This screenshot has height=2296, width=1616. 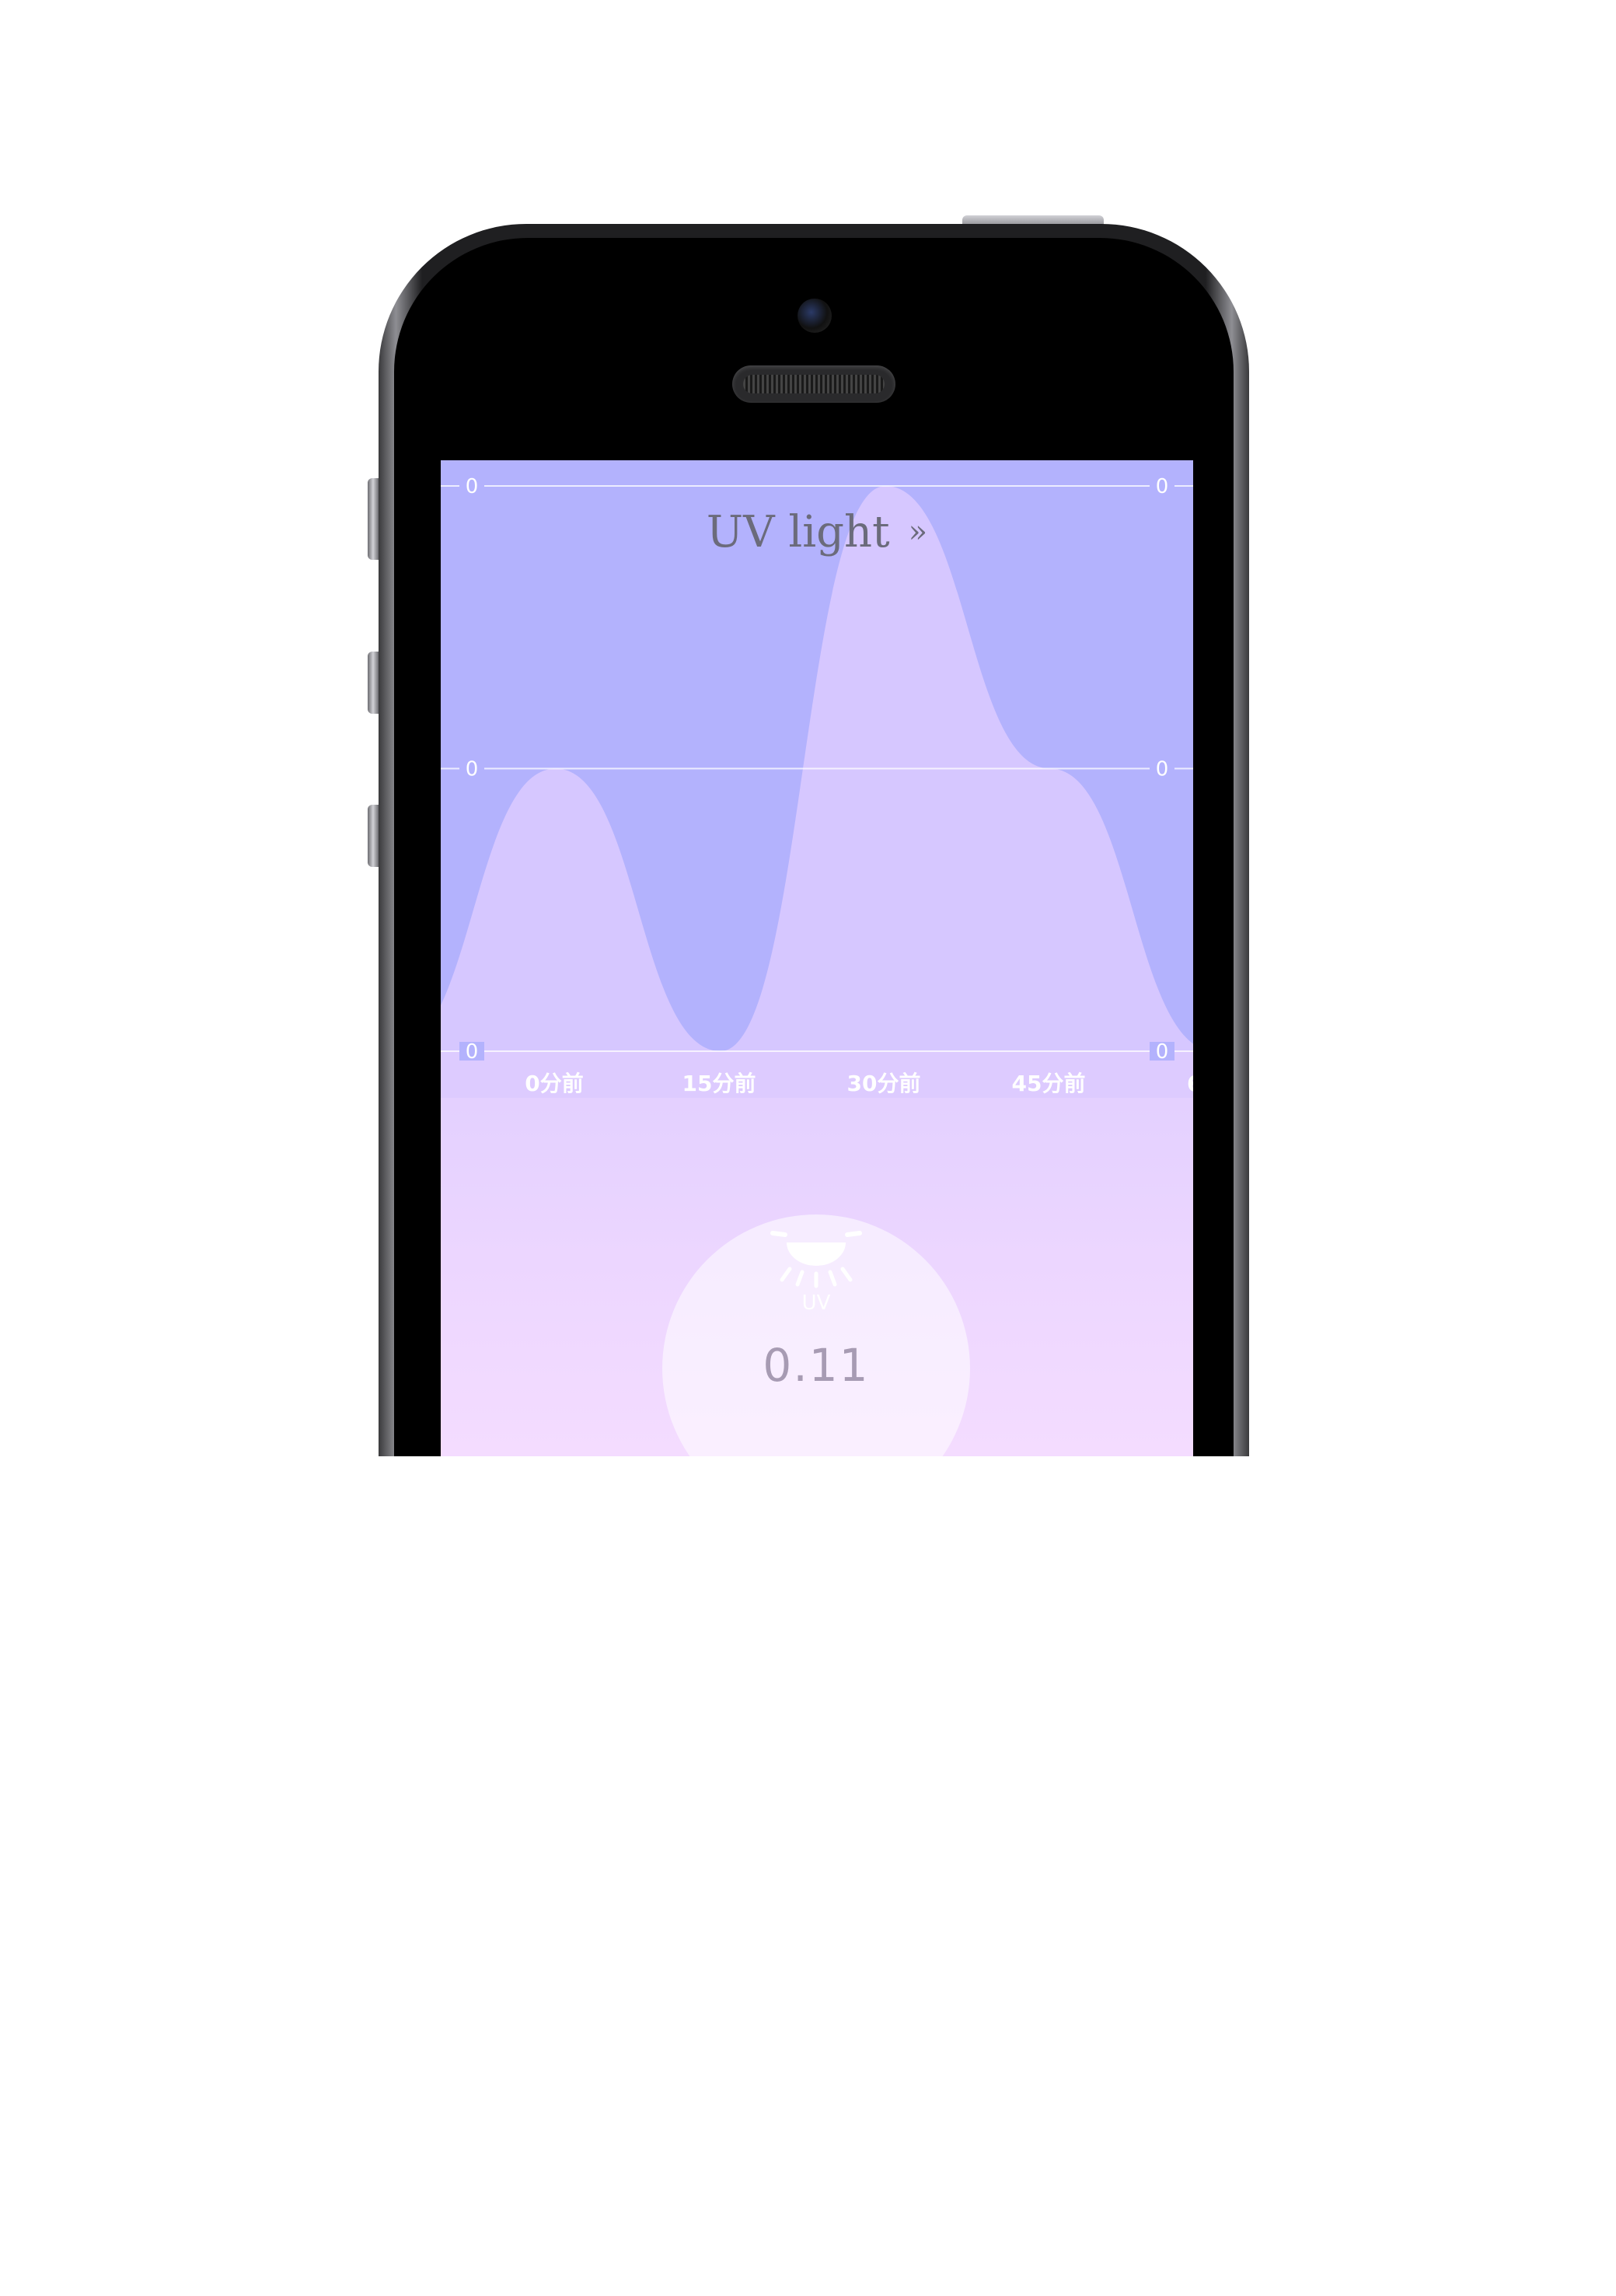 I want to click on x-tick-label: 45分前, so click(x=1049, y=1083).